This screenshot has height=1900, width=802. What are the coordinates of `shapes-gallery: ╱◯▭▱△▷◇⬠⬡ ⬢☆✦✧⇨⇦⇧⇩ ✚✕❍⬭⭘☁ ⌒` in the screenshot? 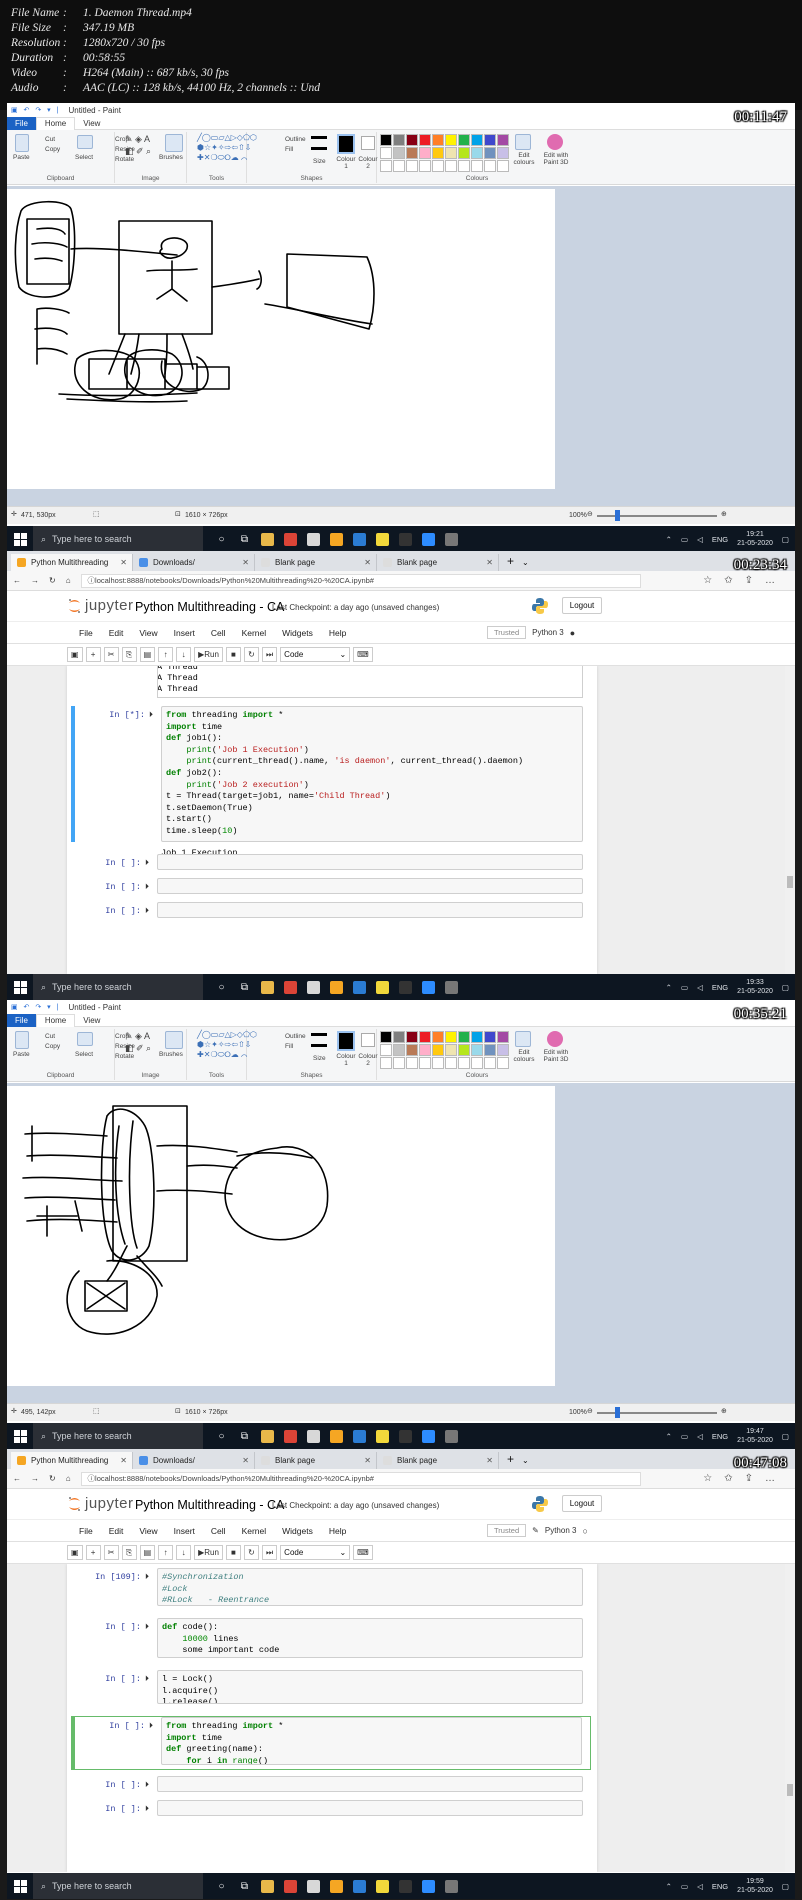 It's located at (227, 148).